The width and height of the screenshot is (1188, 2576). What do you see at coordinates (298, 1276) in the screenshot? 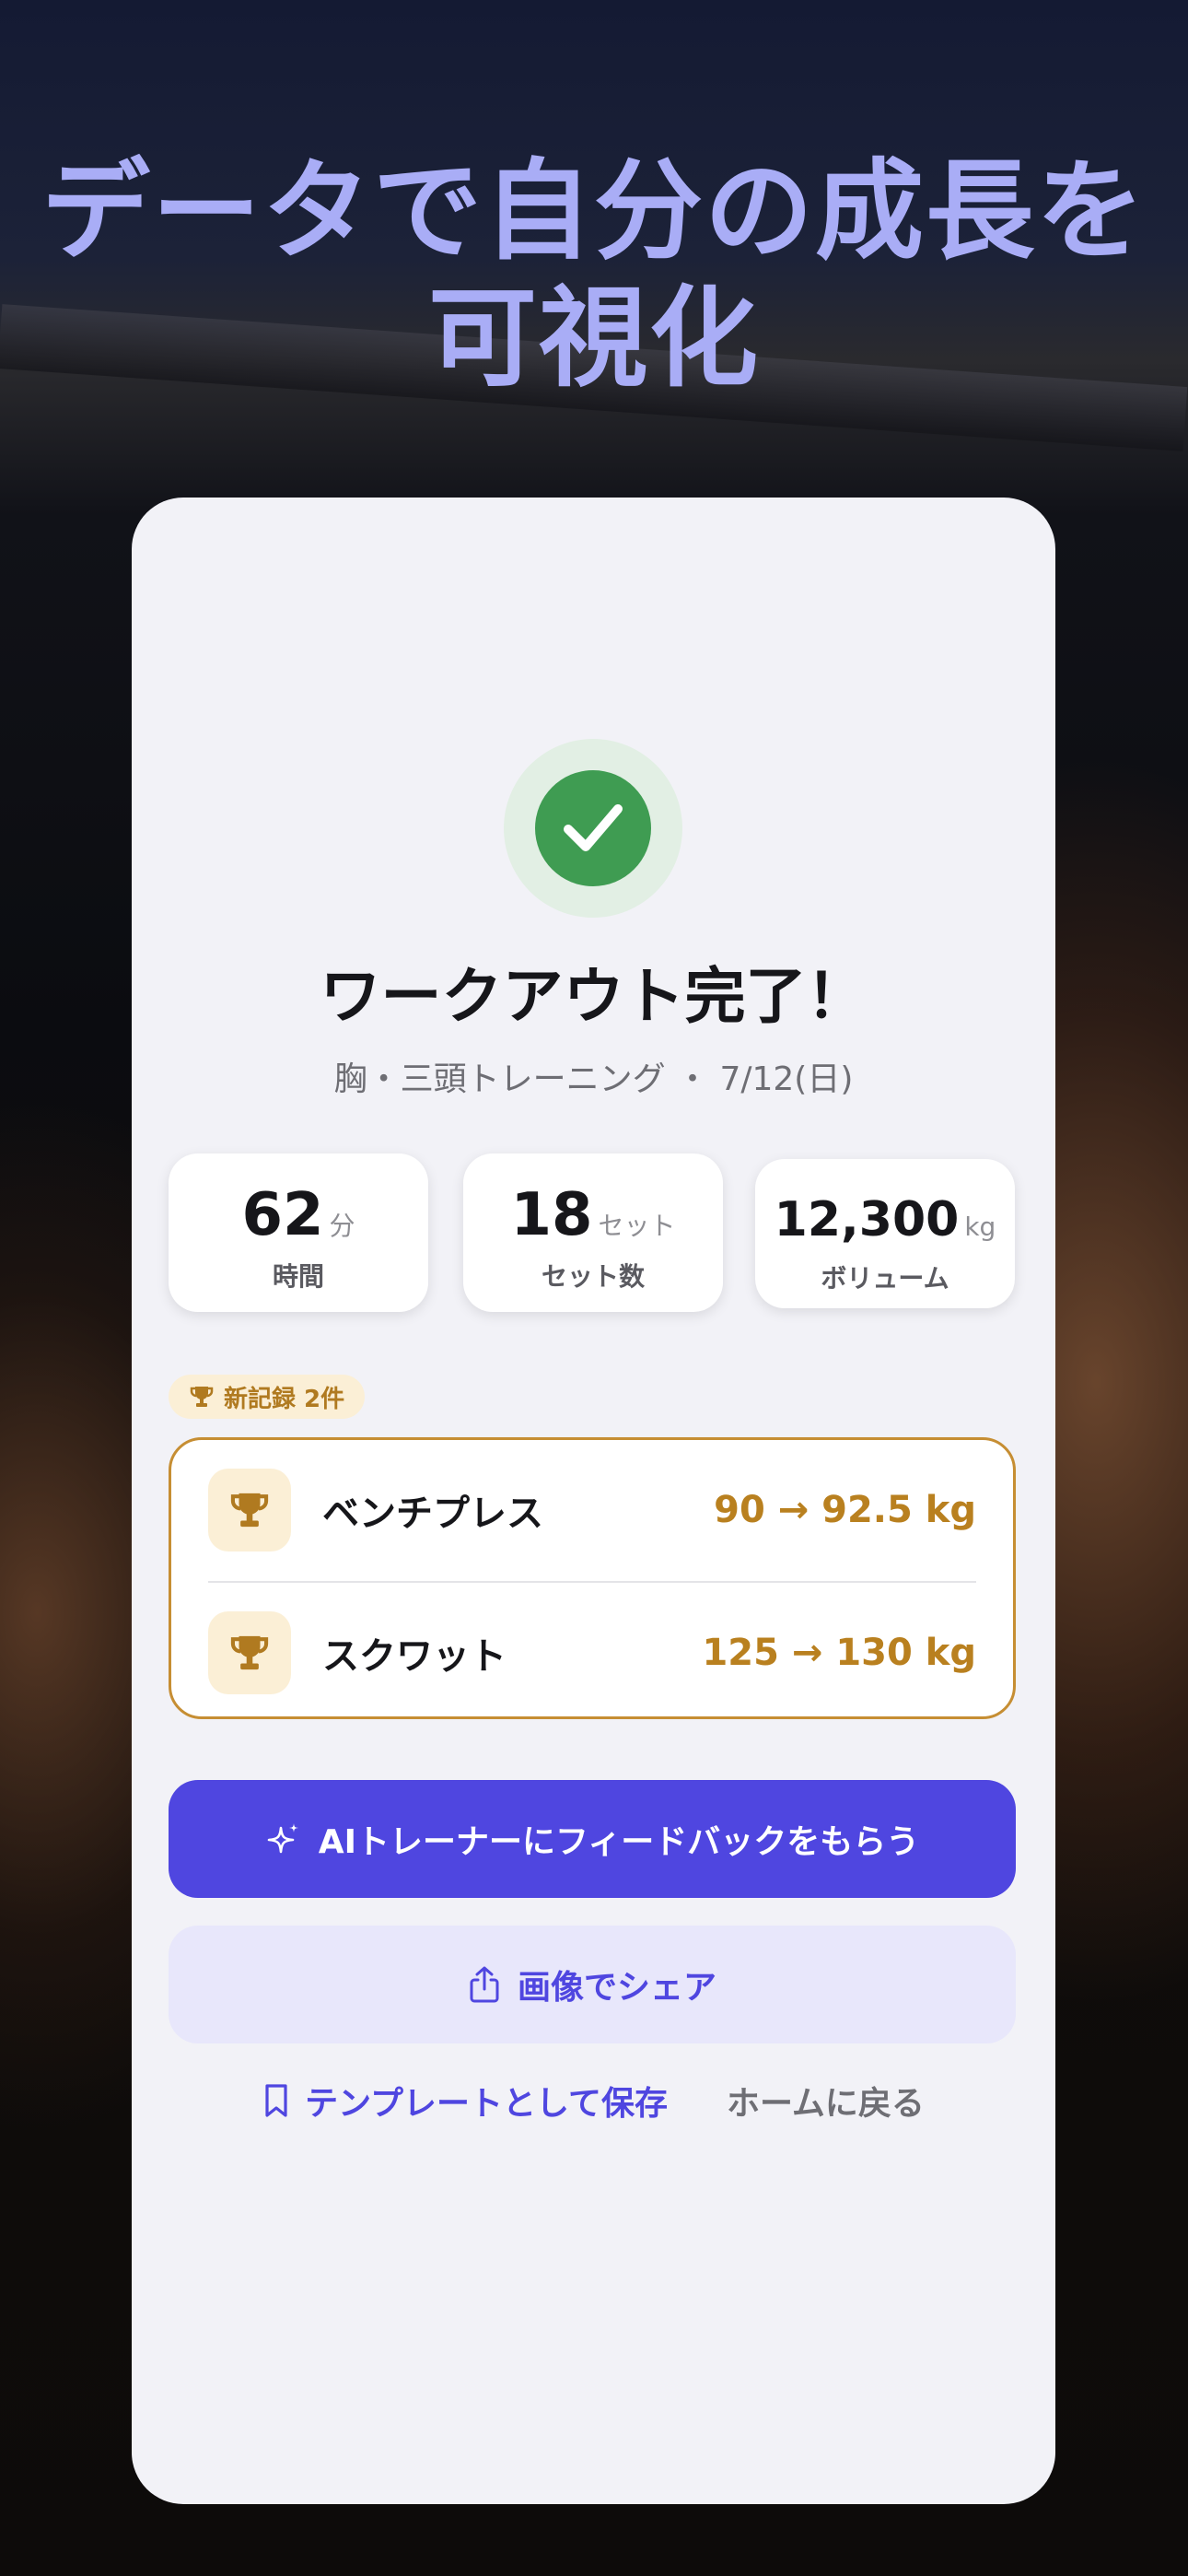
I see `stat-label: 時間` at bounding box center [298, 1276].